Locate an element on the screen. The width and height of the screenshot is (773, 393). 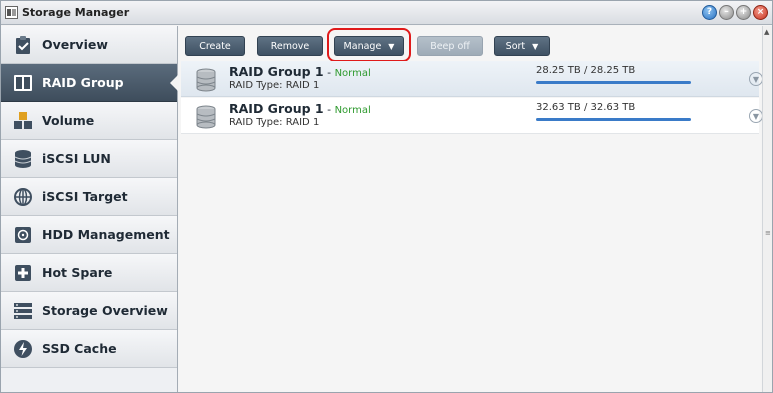
capacity-text: 28.25 TB / 28.25 TB is located at coordinates (586, 70).